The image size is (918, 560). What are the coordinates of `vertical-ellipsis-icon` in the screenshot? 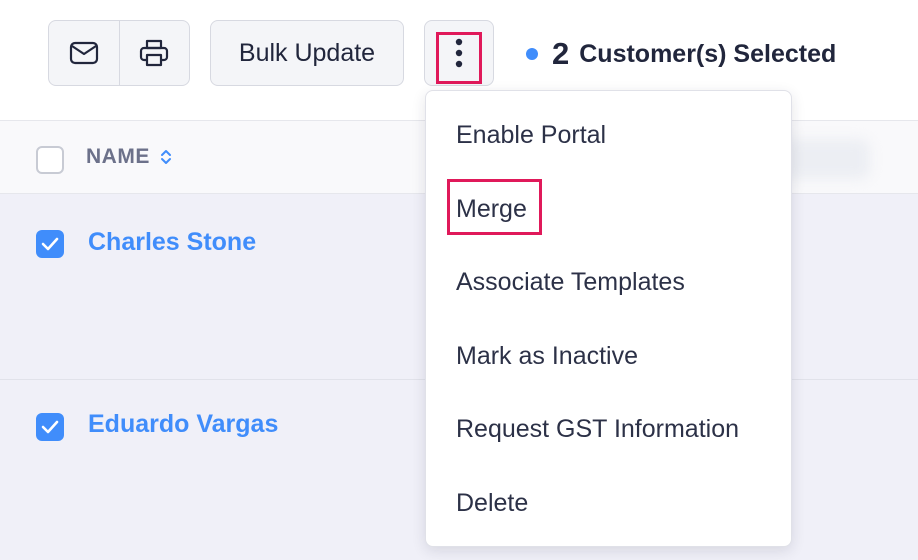 It's located at (459, 53).